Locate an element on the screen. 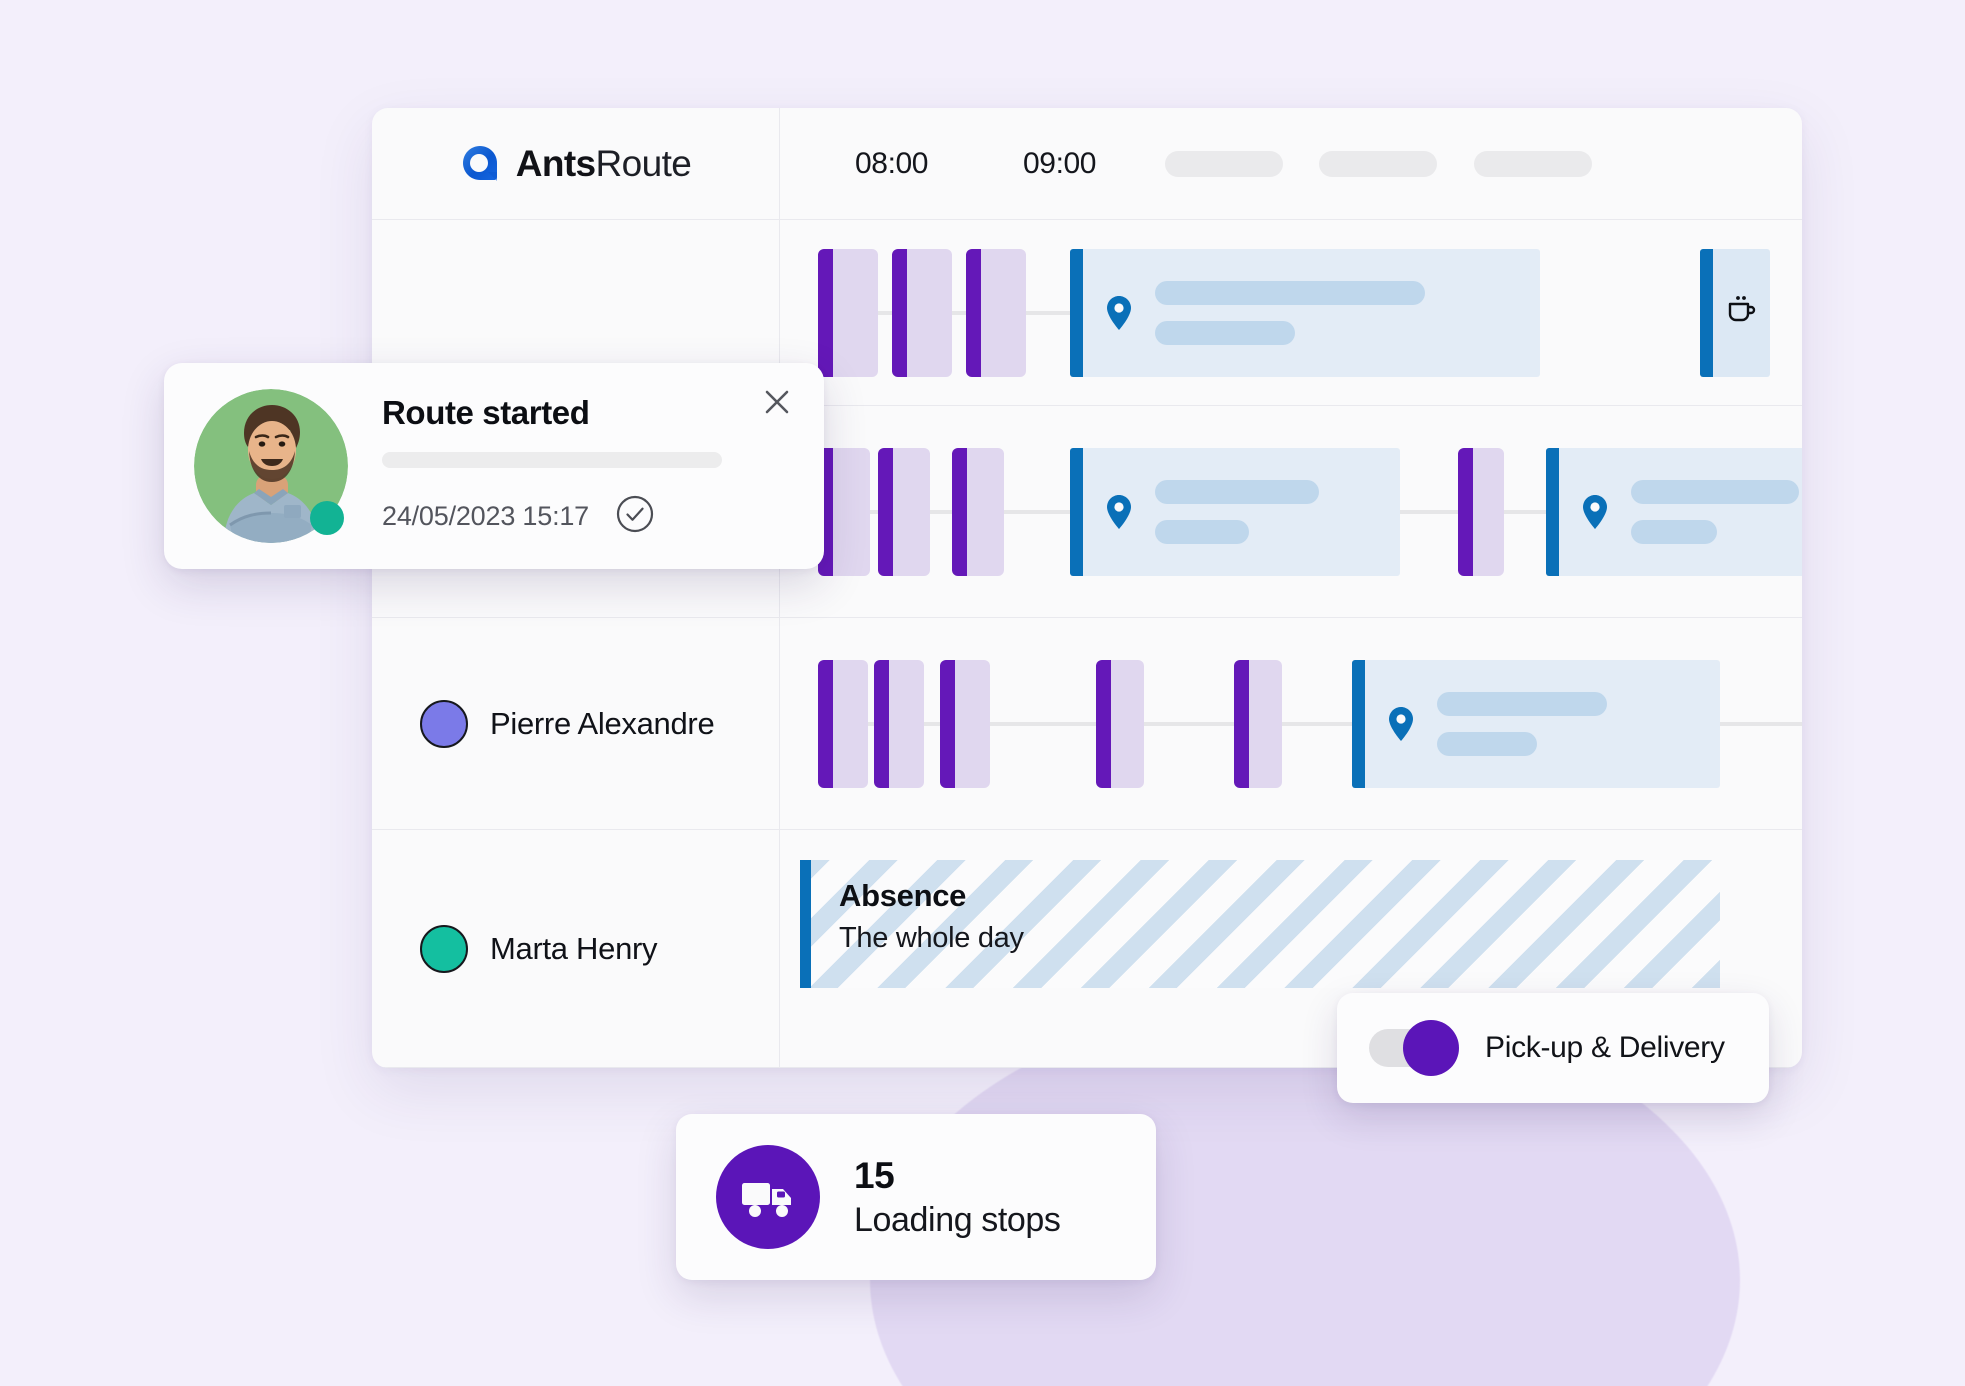 The height and width of the screenshot is (1386, 1965). driver-row-pierre-alexandre: Pierre Alexandre is located at coordinates (575, 724).